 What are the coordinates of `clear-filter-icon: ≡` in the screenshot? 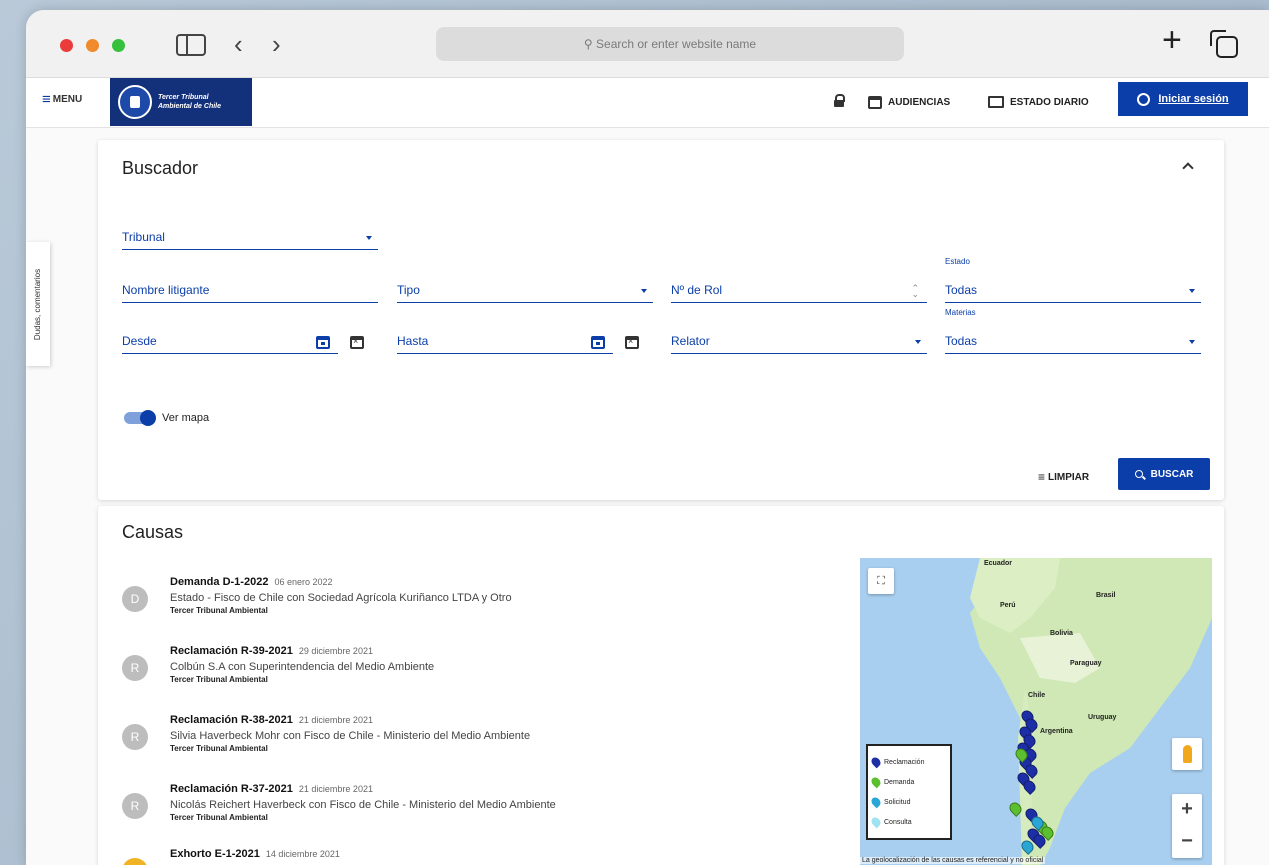 It's located at (1042, 477).